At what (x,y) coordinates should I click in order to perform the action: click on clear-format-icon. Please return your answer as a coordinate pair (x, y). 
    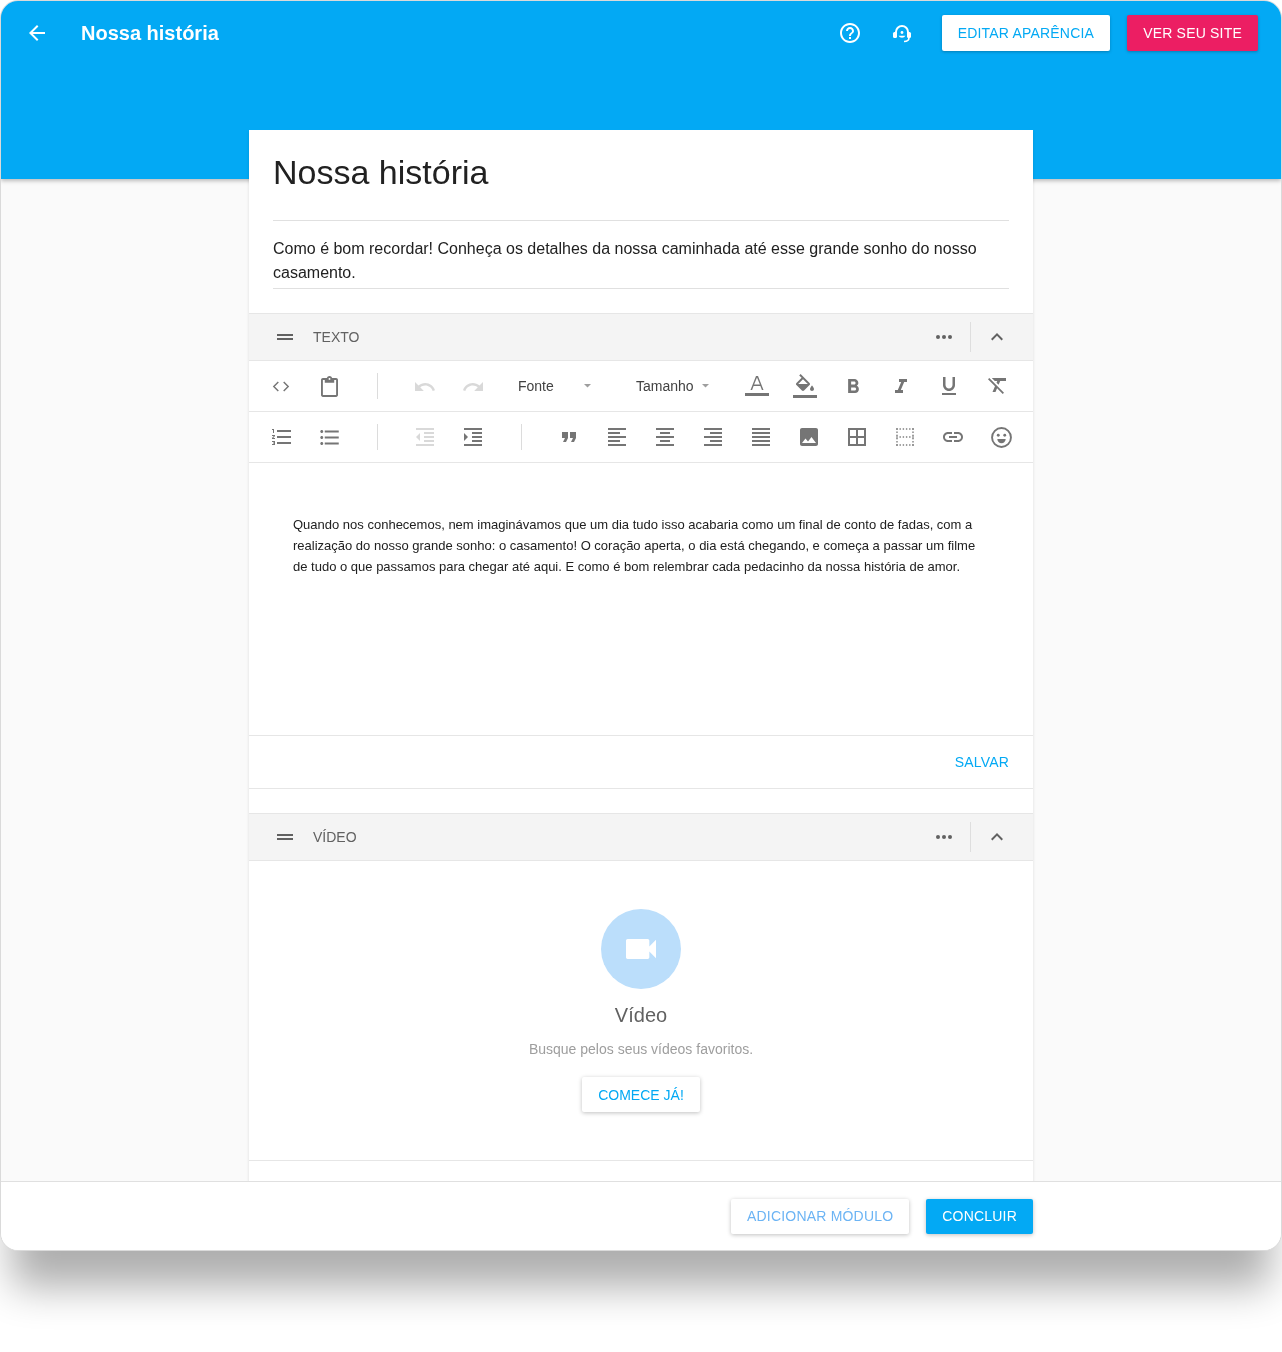
    Looking at the image, I should click on (997, 386).